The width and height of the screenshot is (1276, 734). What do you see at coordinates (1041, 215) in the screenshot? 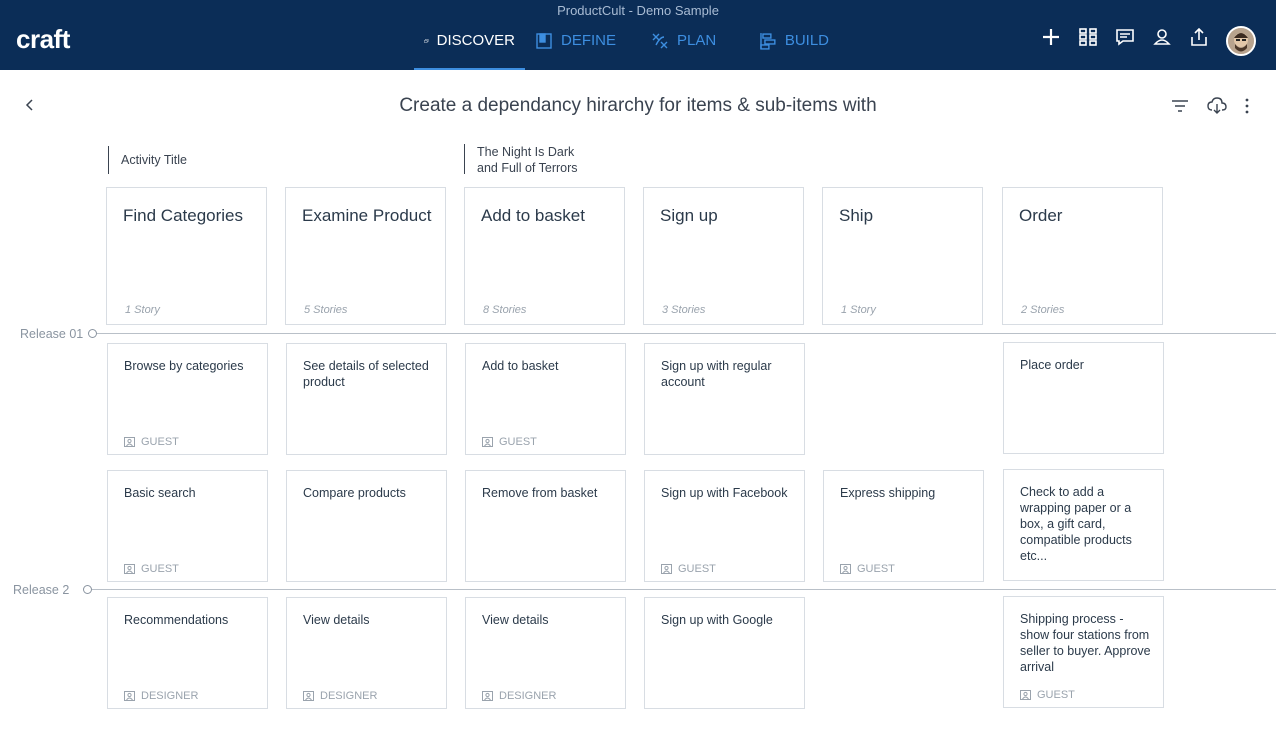
I see `activity-title: Order` at bounding box center [1041, 215].